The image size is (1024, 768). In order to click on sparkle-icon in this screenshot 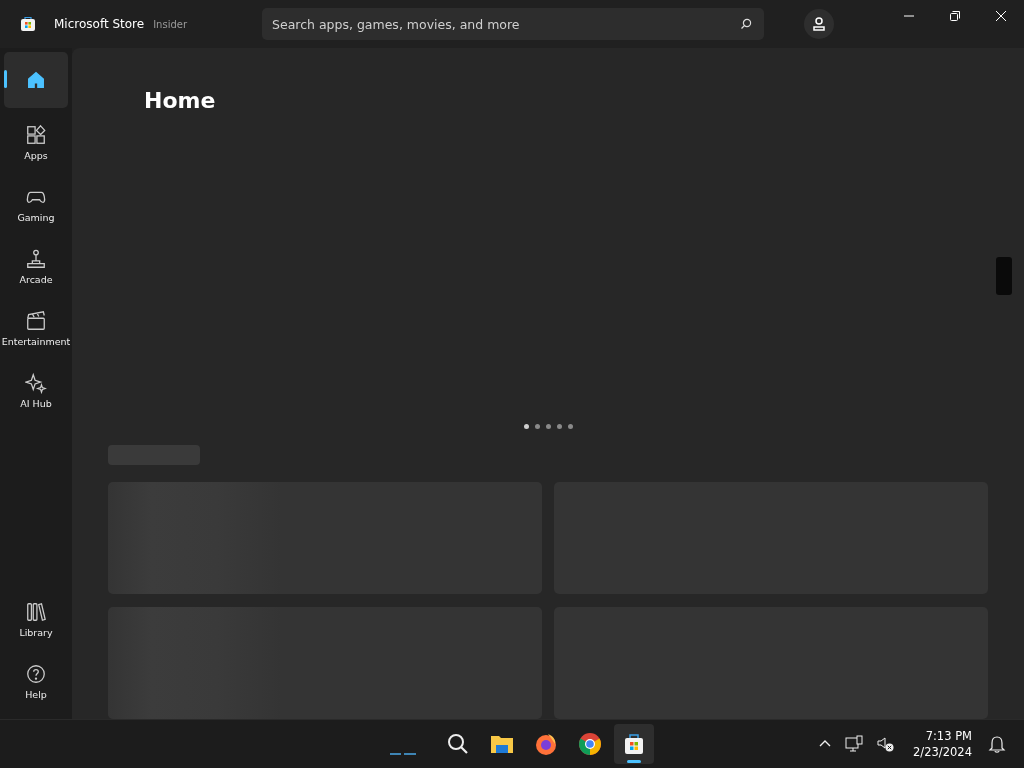, I will do `click(36, 382)`.